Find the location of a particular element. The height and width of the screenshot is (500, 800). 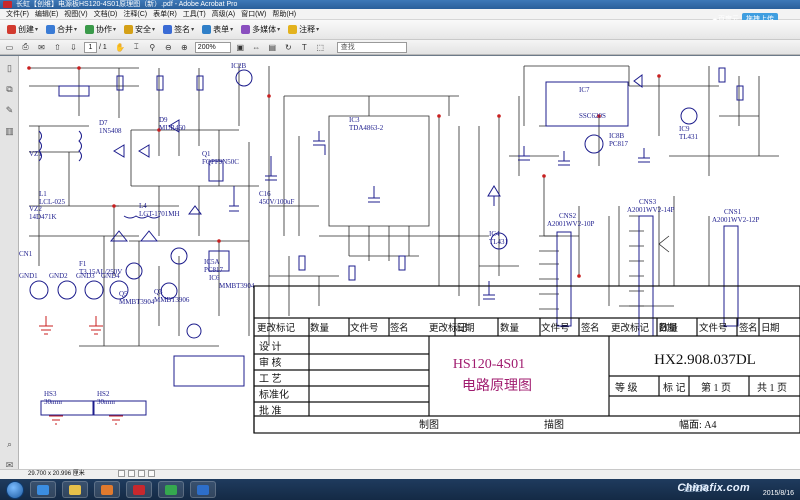

part-label: 14D471K is located at coordinates (43, 217).